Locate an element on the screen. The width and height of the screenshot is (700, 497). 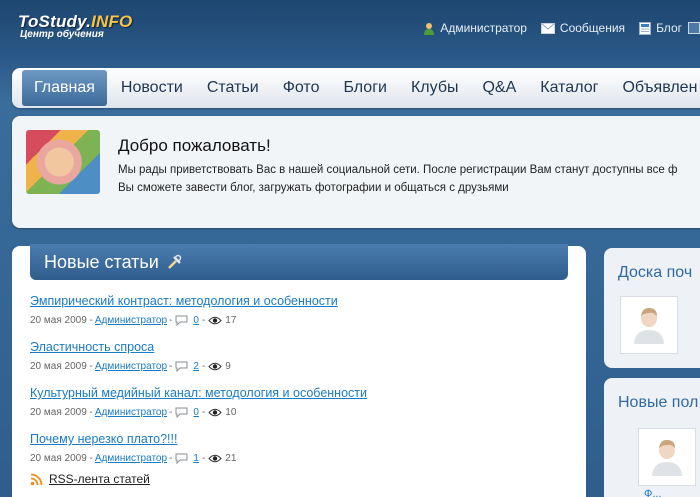
nav-ads: Объявлен is located at coordinates (655, 88).